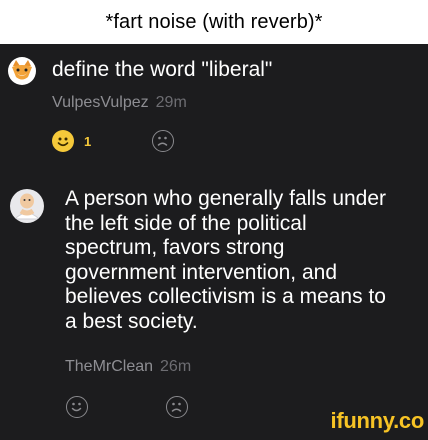  What do you see at coordinates (22, 71) in the screenshot?
I see `avatar-fox` at bounding box center [22, 71].